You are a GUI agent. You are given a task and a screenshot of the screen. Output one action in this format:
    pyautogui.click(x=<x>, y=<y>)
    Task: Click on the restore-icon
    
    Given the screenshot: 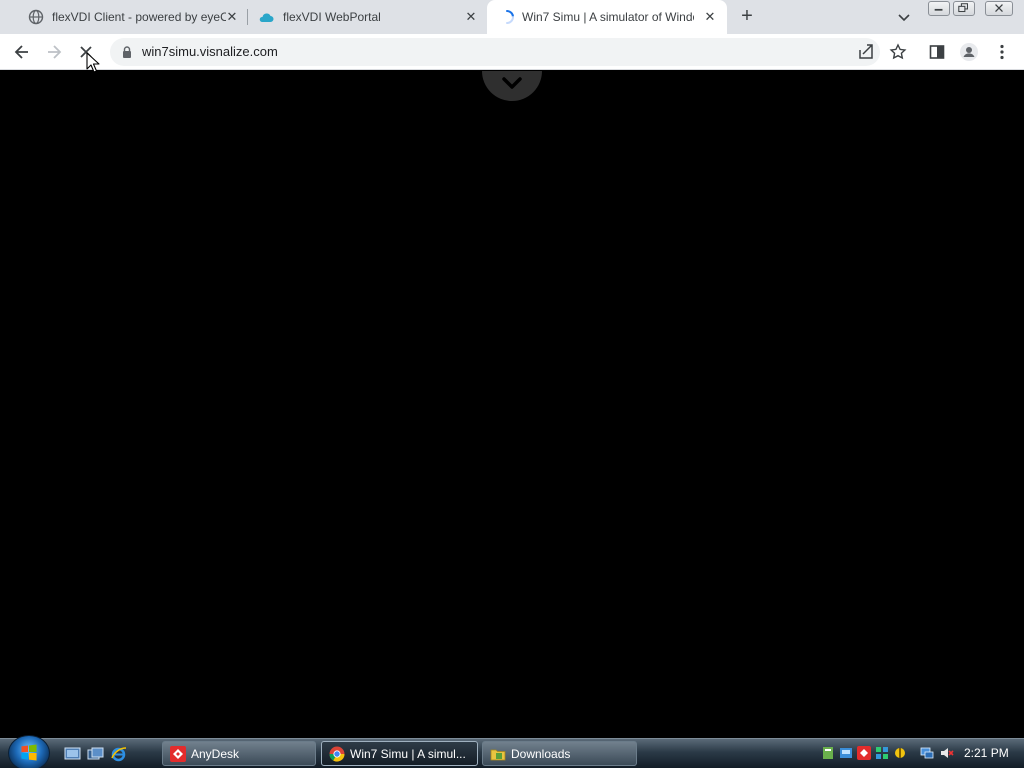 What is the action you would take?
    pyautogui.click(x=963, y=8)
    